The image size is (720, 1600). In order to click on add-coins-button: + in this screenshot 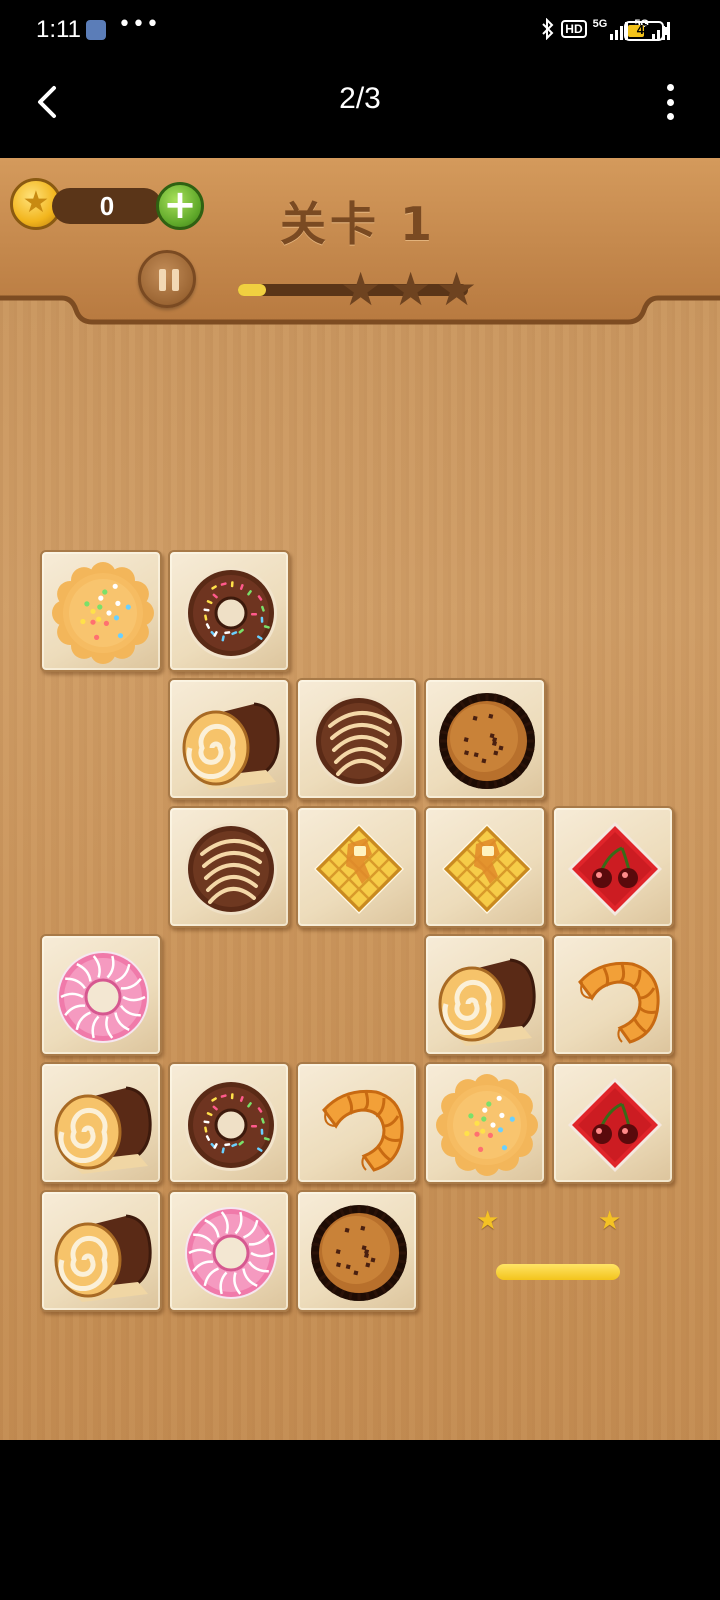, I will do `click(180, 206)`.